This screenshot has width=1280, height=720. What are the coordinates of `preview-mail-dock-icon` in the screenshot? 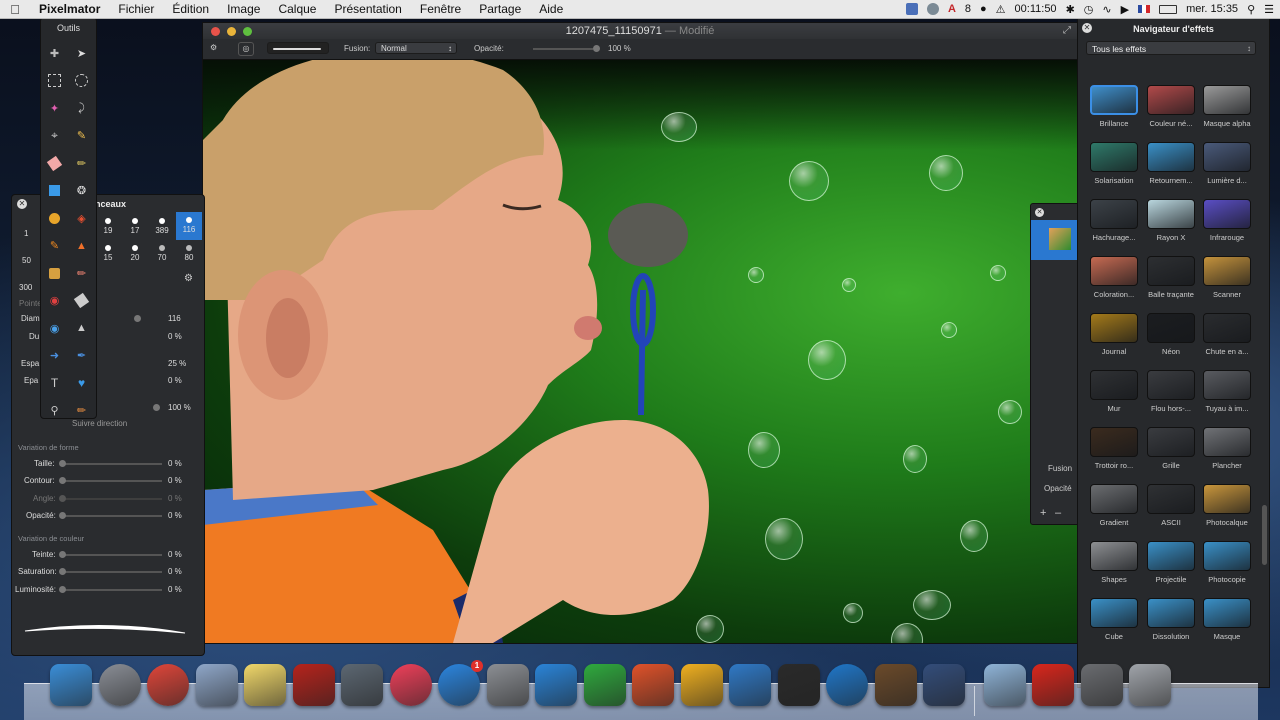 It's located at (216, 685).